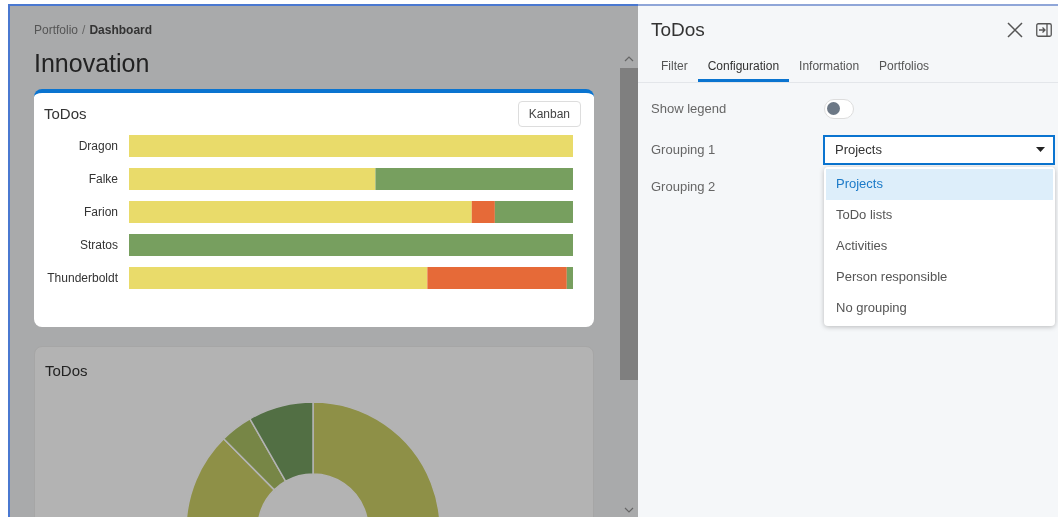  Describe the element at coordinates (98, 146) in the screenshot. I see `bar-label: Dragon` at that location.